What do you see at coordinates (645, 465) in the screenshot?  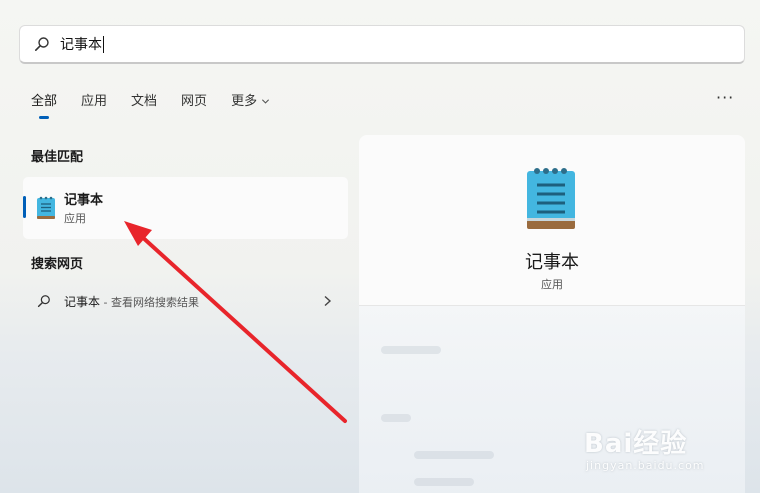 I see `watermark-url: jingyan.baidu.com` at bounding box center [645, 465].